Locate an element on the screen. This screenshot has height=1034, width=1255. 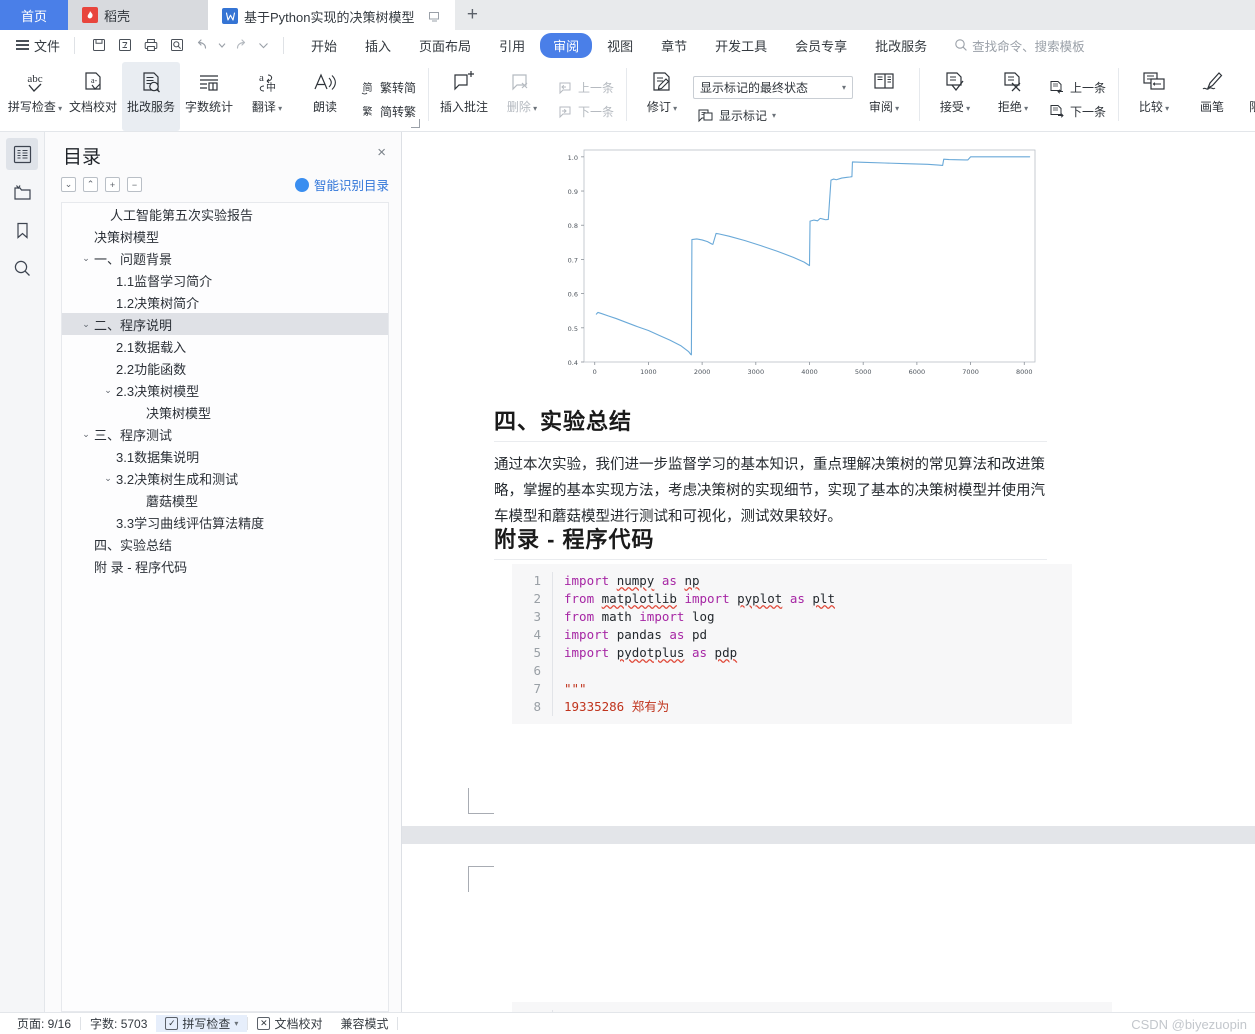
tab-home: 首页 is located at coordinates (34, 15).